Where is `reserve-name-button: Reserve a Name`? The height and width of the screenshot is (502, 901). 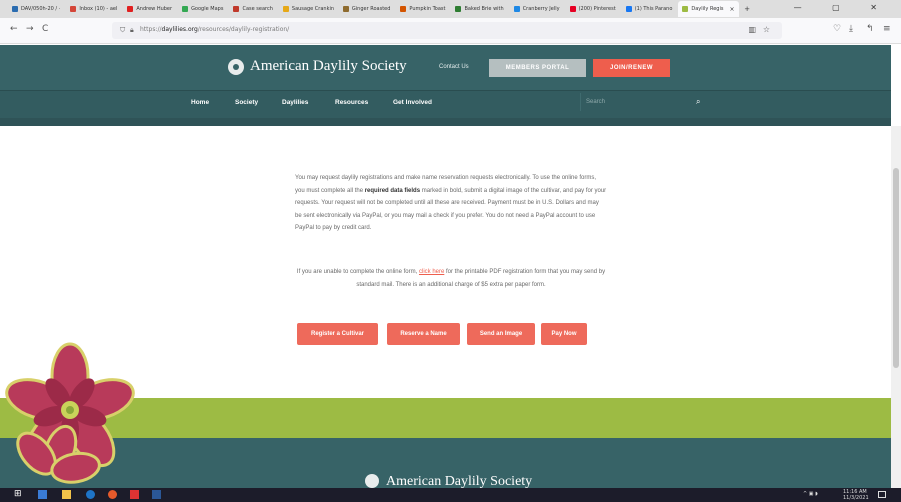 reserve-name-button: Reserve a Name is located at coordinates (423, 334).